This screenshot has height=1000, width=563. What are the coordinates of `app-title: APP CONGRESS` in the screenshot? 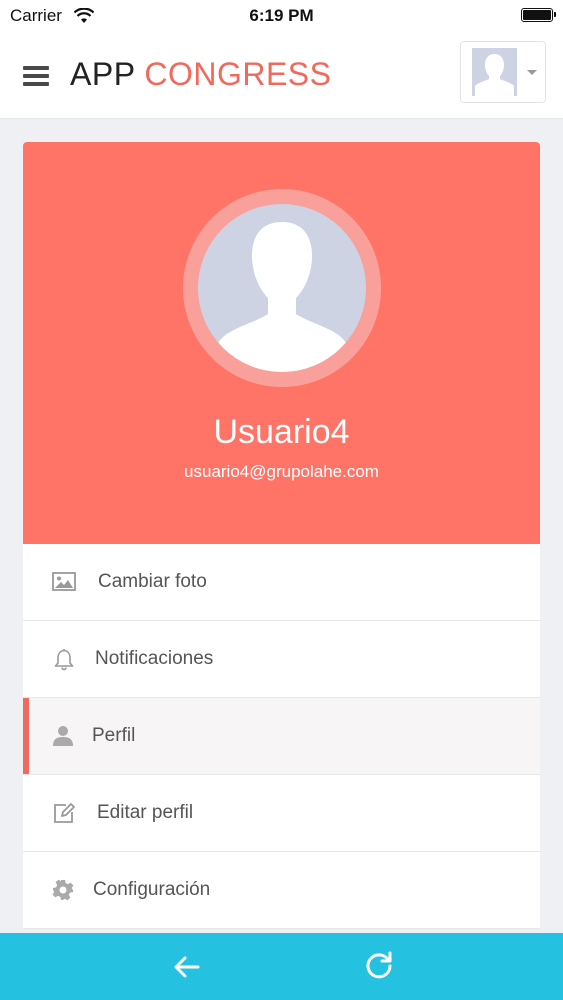 It's located at (200, 74).